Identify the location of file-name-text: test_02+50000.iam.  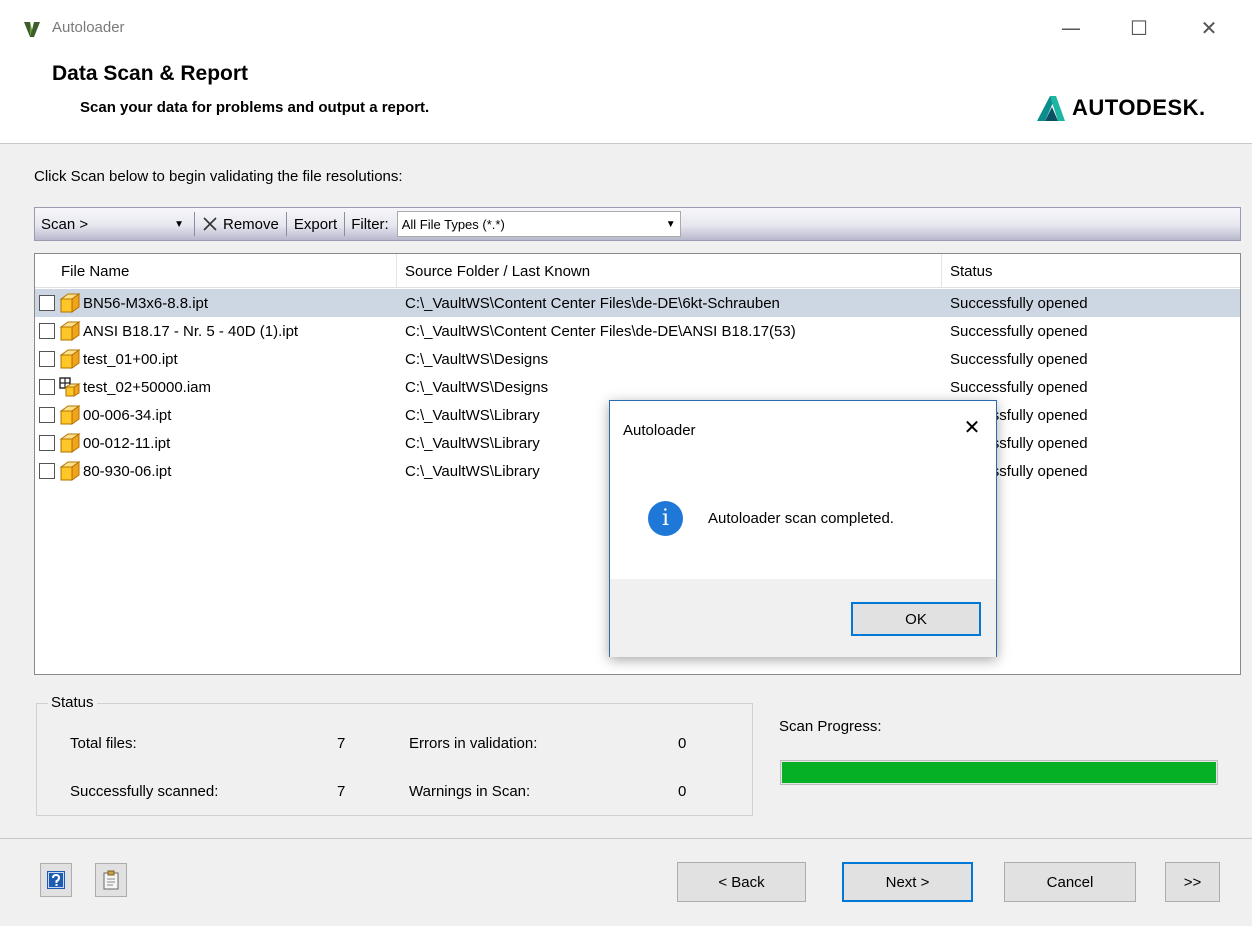
(147, 387).